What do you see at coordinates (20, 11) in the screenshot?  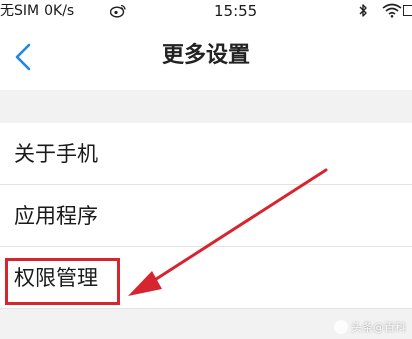 I see `carrier-label: 无SIM` at bounding box center [20, 11].